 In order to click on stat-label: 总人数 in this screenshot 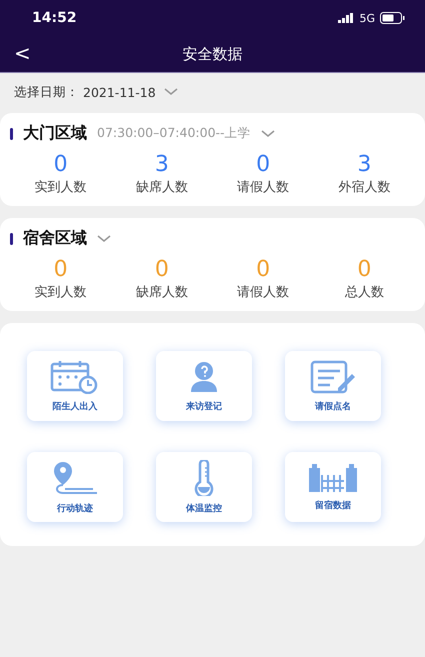, I will do `click(364, 292)`.